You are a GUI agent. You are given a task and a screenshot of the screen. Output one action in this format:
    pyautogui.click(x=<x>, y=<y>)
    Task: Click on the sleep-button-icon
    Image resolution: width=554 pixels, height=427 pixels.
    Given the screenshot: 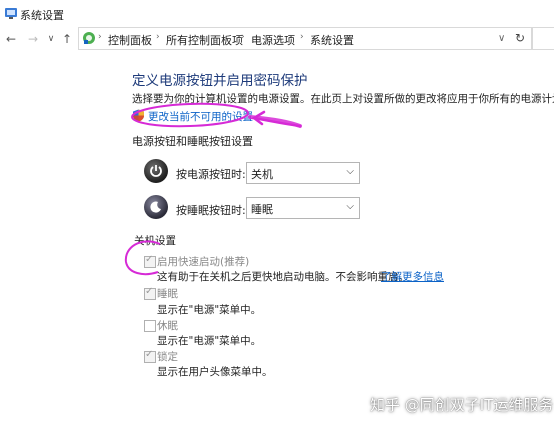 What is the action you would take?
    pyautogui.click(x=156, y=207)
    